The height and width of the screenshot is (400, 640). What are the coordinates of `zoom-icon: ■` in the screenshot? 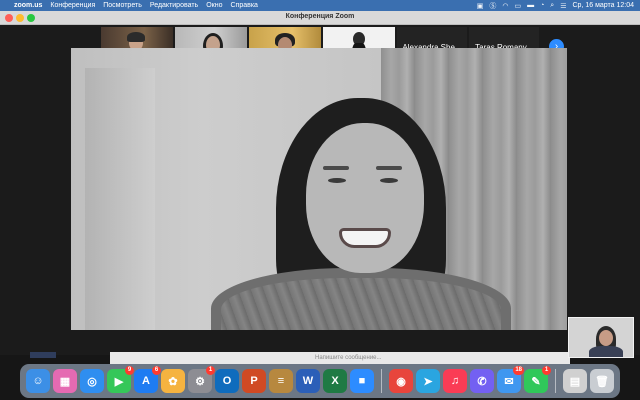 It's located at (362, 381).